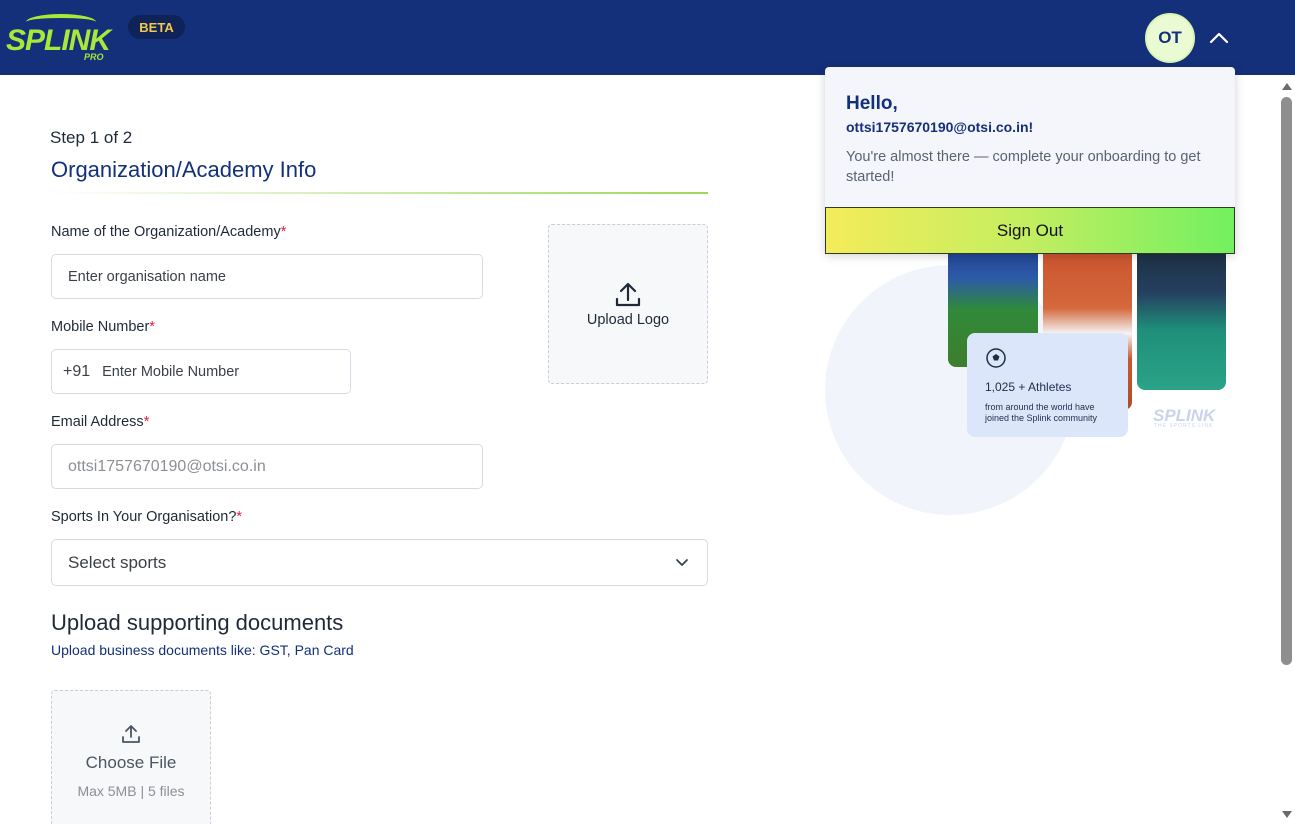 The height and width of the screenshot is (824, 1295). What do you see at coordinates (267, 466) in the screenshot?
I see `email-field: ottsi1757670190@otsi.co.in` at bounding box center [267, 466].